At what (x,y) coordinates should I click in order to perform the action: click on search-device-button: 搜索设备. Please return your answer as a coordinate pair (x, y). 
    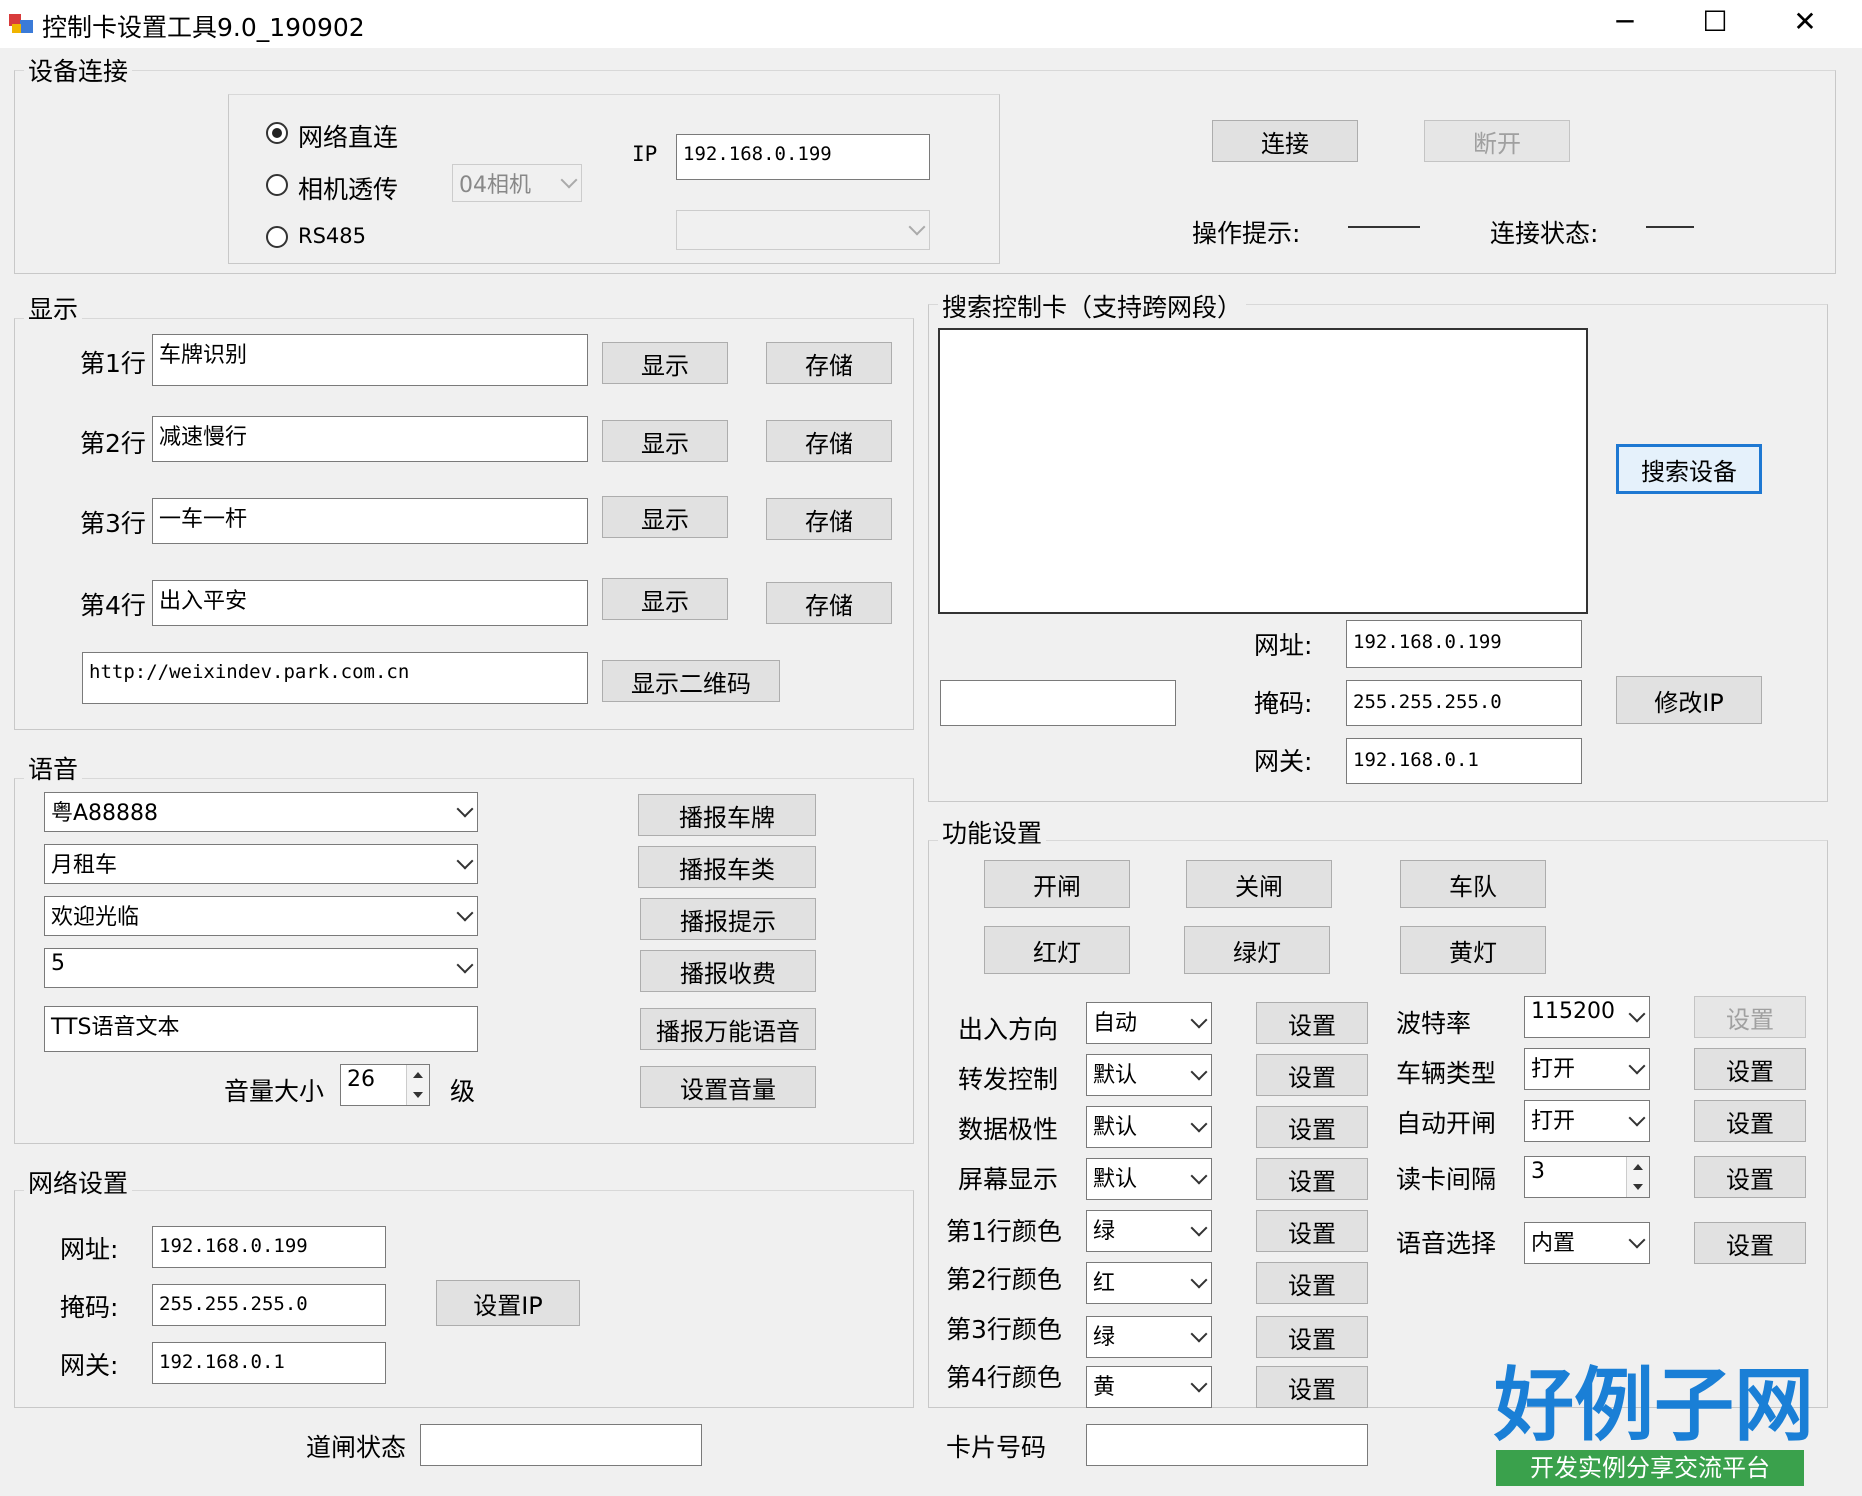
    Looking at the image, I should click on (1689, 469).